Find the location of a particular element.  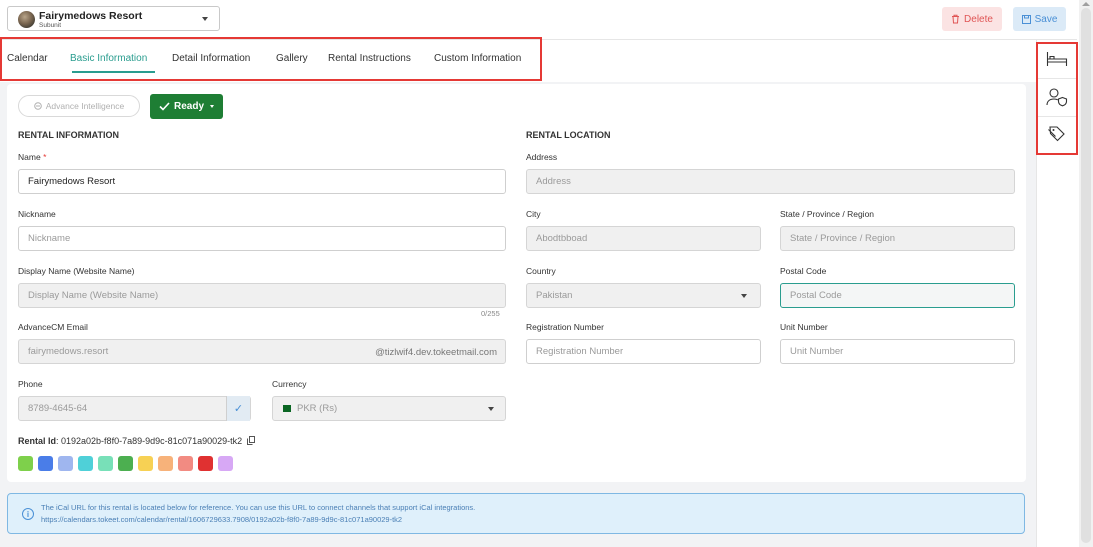

scrollbar-thumb is located at coordinates (1086, 275).